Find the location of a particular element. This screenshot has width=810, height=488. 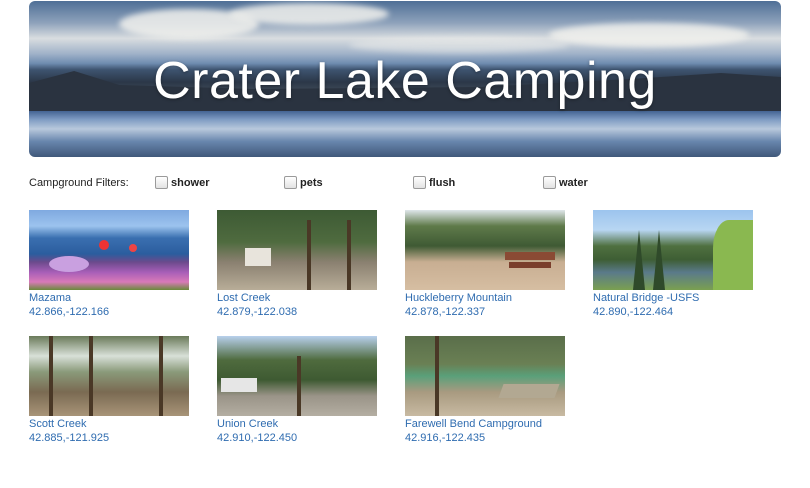

page-title: Crater Lake Camping is located at coordinates (405, 81).